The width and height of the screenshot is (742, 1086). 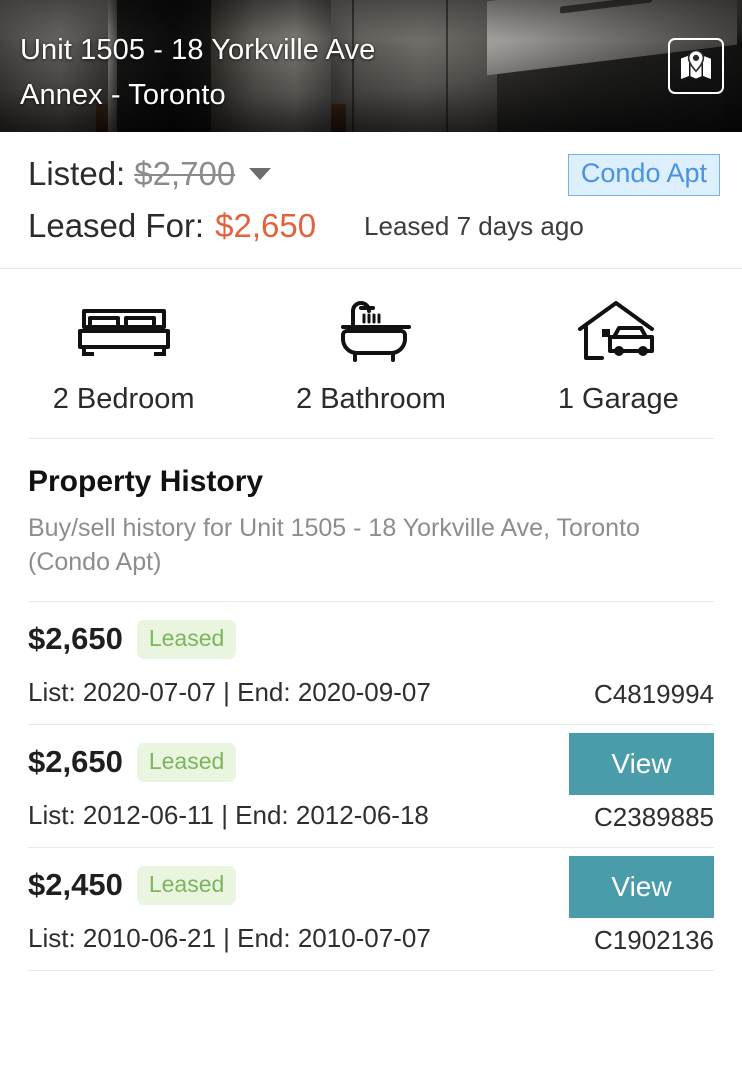 I want to click on property-type-badge: Condo Apt, so click(x=643, y=175).